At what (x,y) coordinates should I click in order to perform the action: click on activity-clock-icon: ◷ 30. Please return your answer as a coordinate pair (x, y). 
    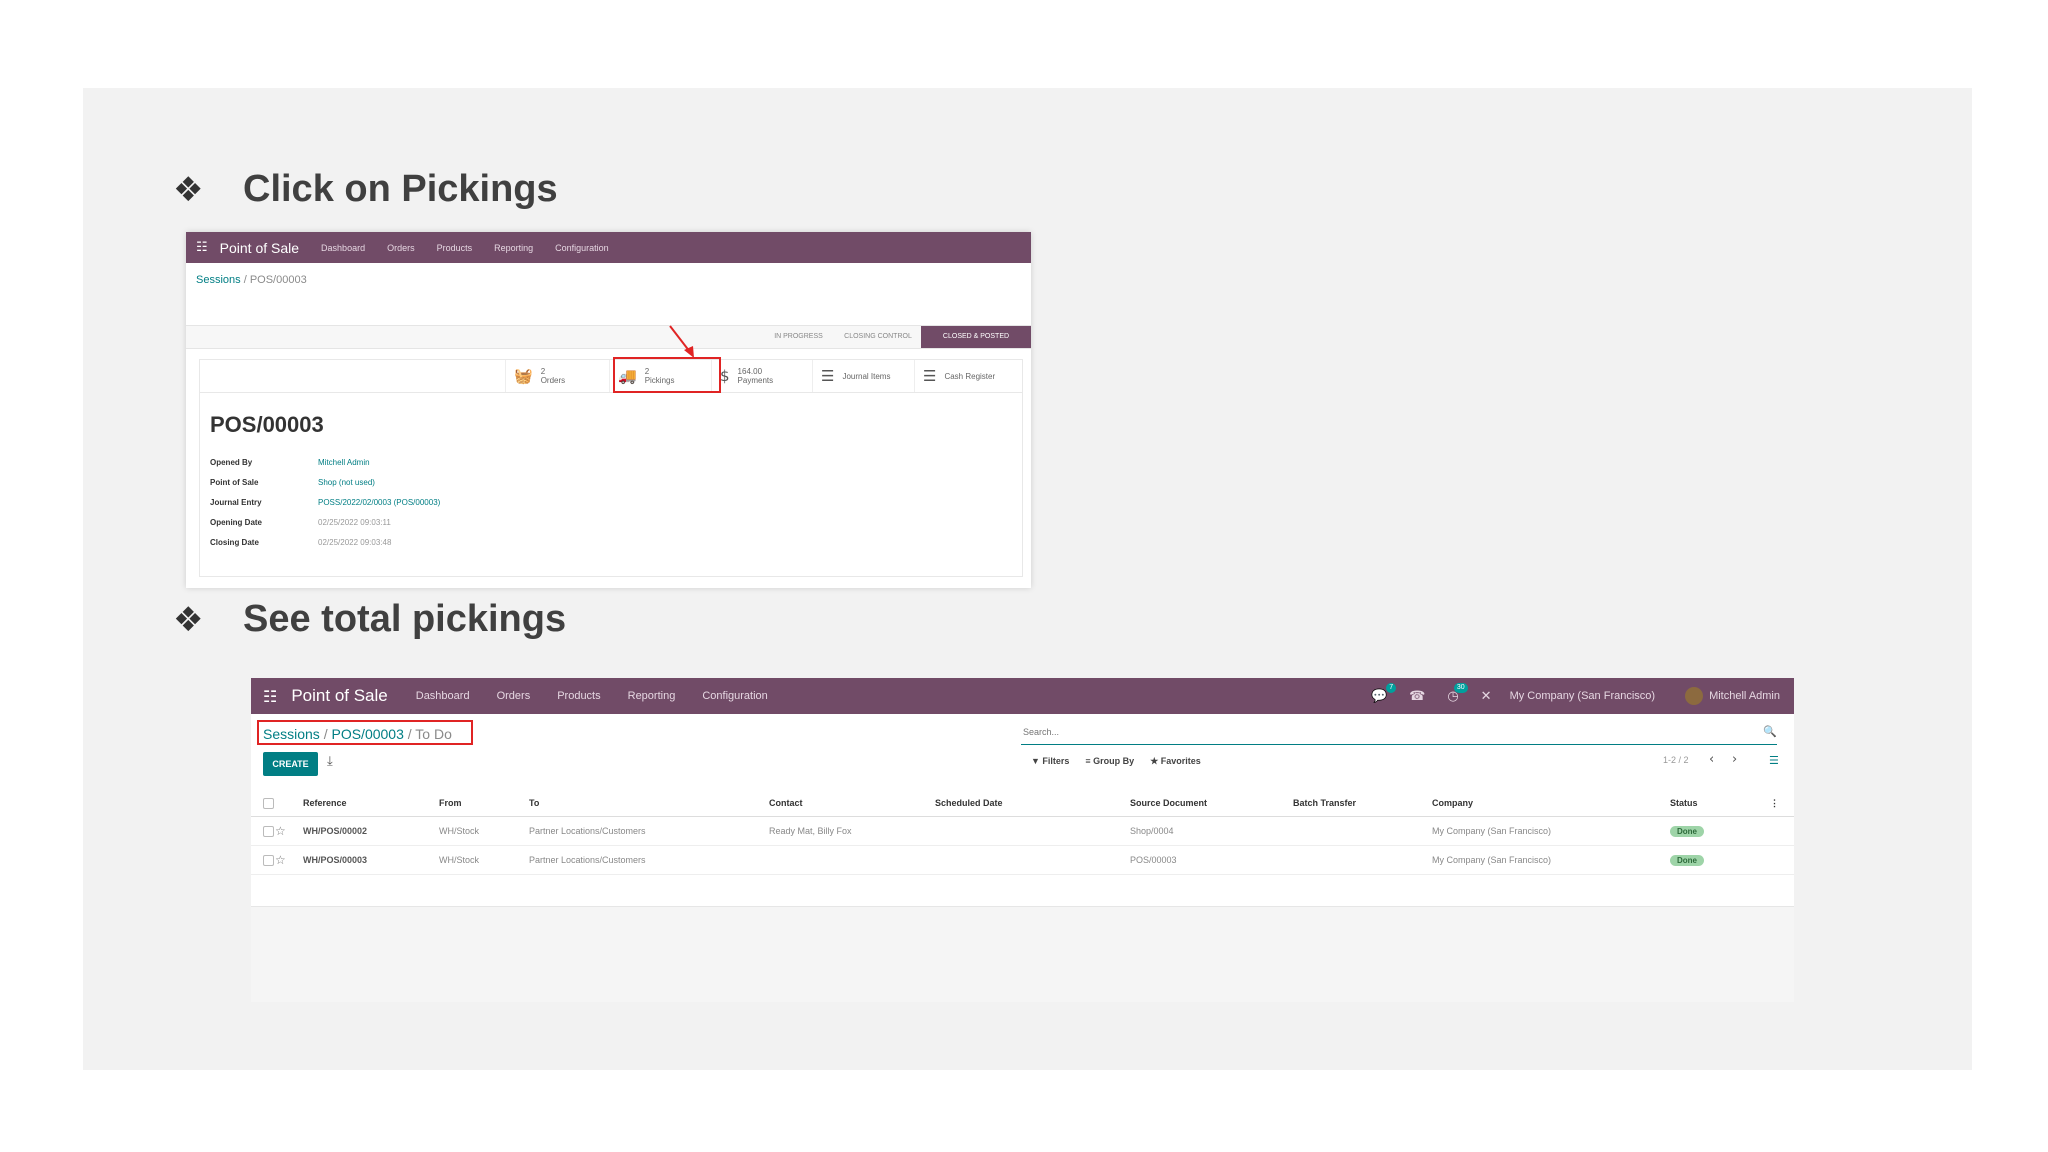
    Looking at the image, I should click on (1457, 693).